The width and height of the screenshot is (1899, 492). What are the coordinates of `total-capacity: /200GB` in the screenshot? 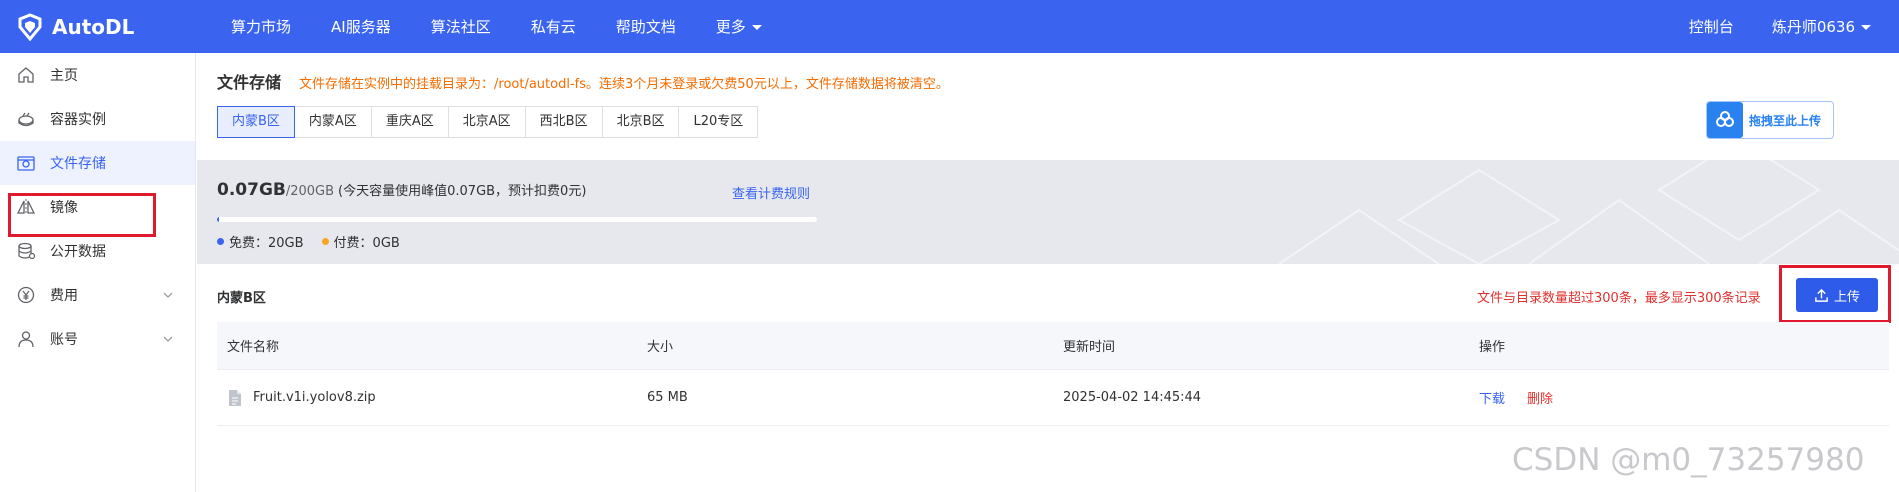 It's located at (310, 191).